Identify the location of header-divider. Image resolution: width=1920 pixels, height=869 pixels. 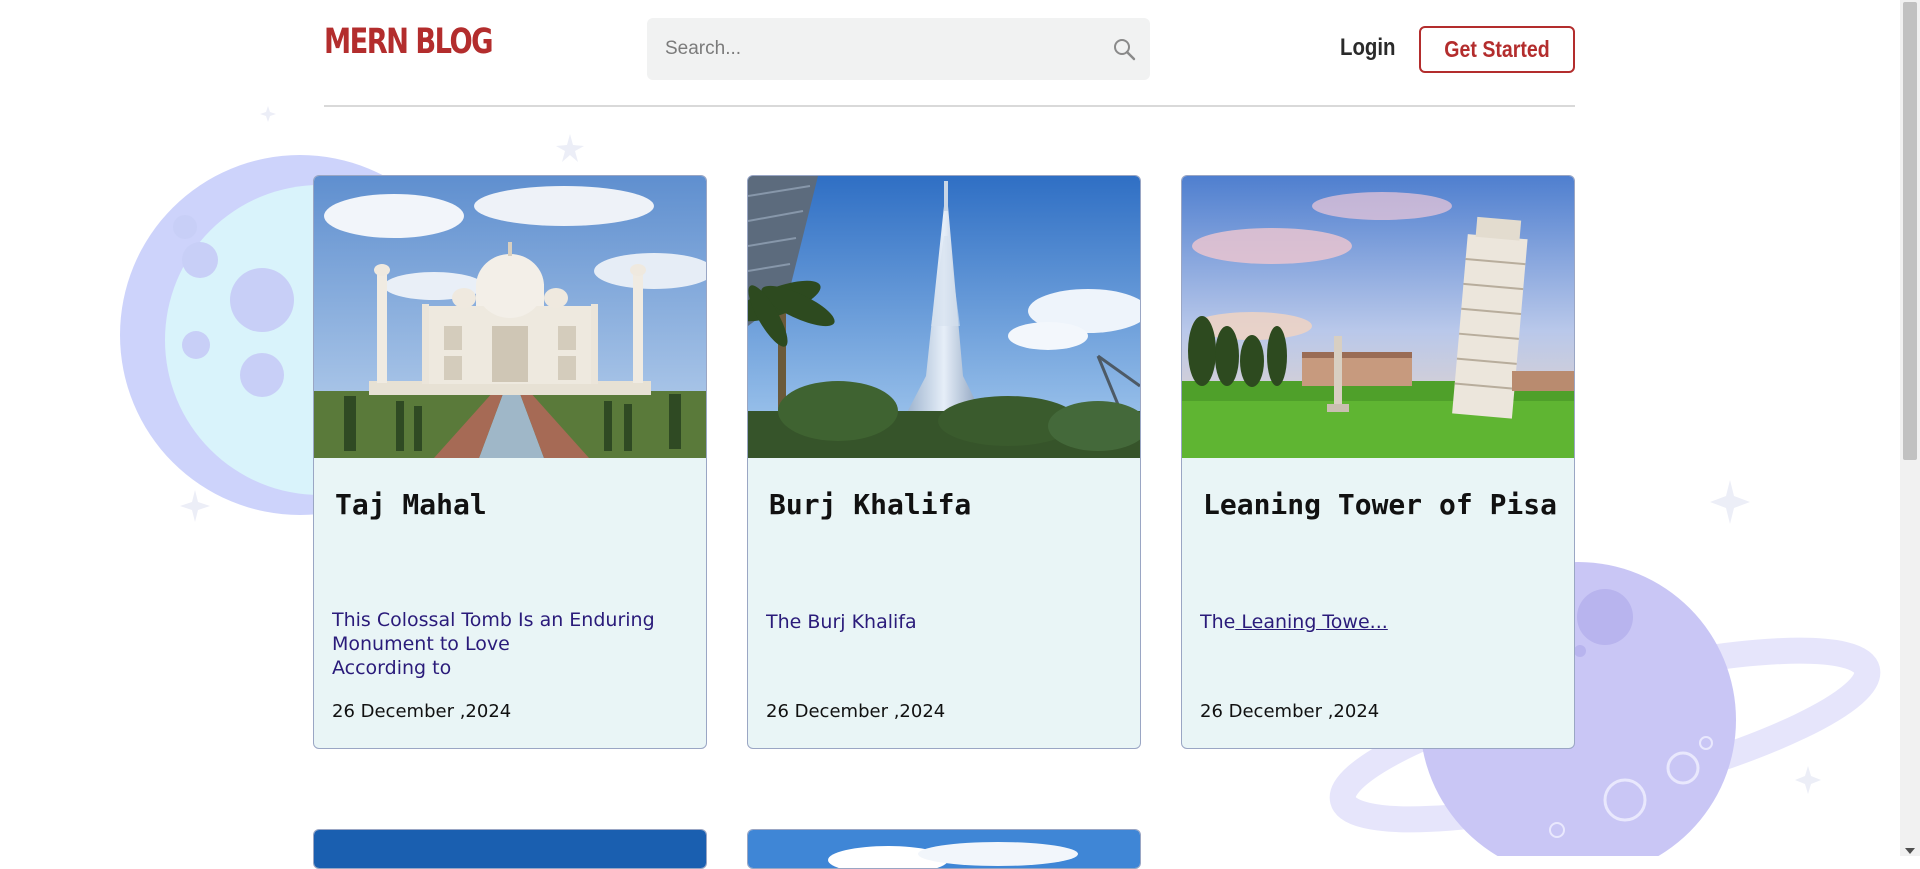
(949, 106).